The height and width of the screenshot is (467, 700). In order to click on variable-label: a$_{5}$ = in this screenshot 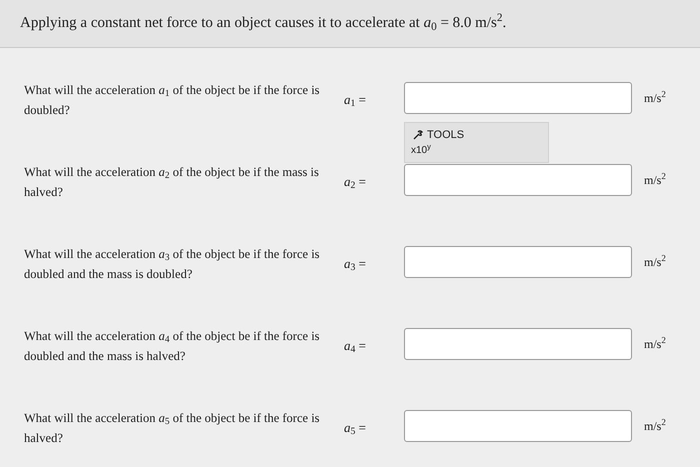, I will do `click(355, 427)`.